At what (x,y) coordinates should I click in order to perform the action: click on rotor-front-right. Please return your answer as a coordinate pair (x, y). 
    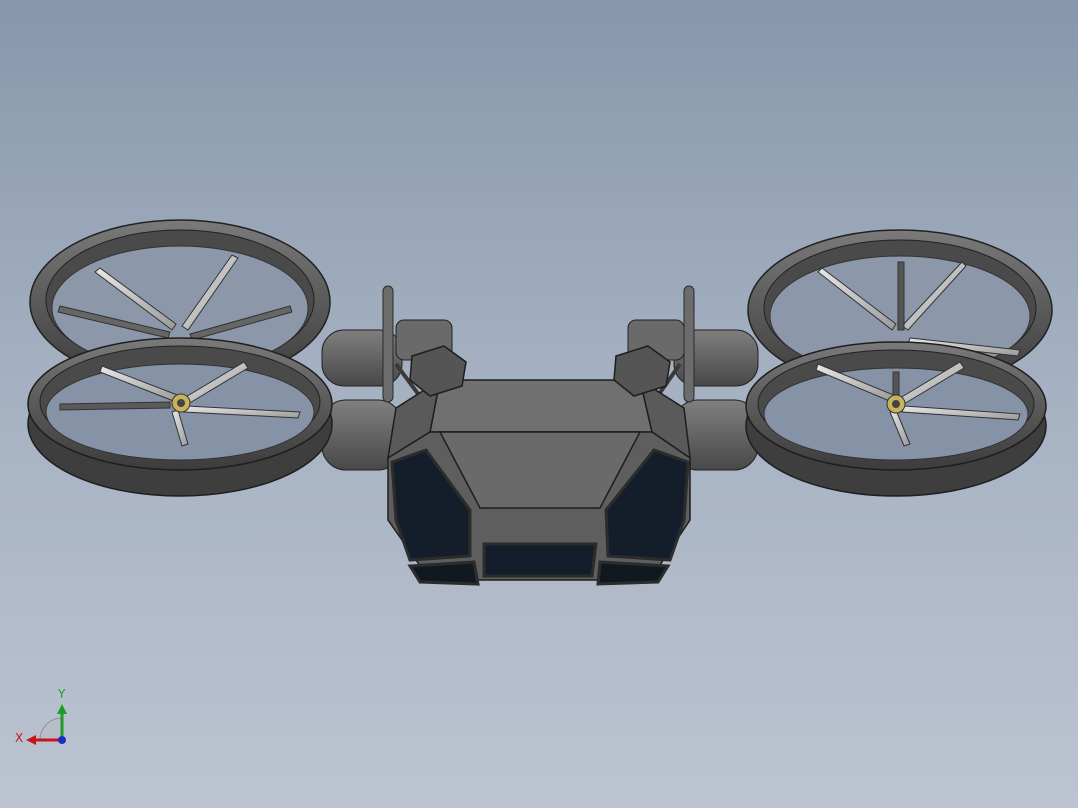
    Looking at the image, I should click on (896, 419).